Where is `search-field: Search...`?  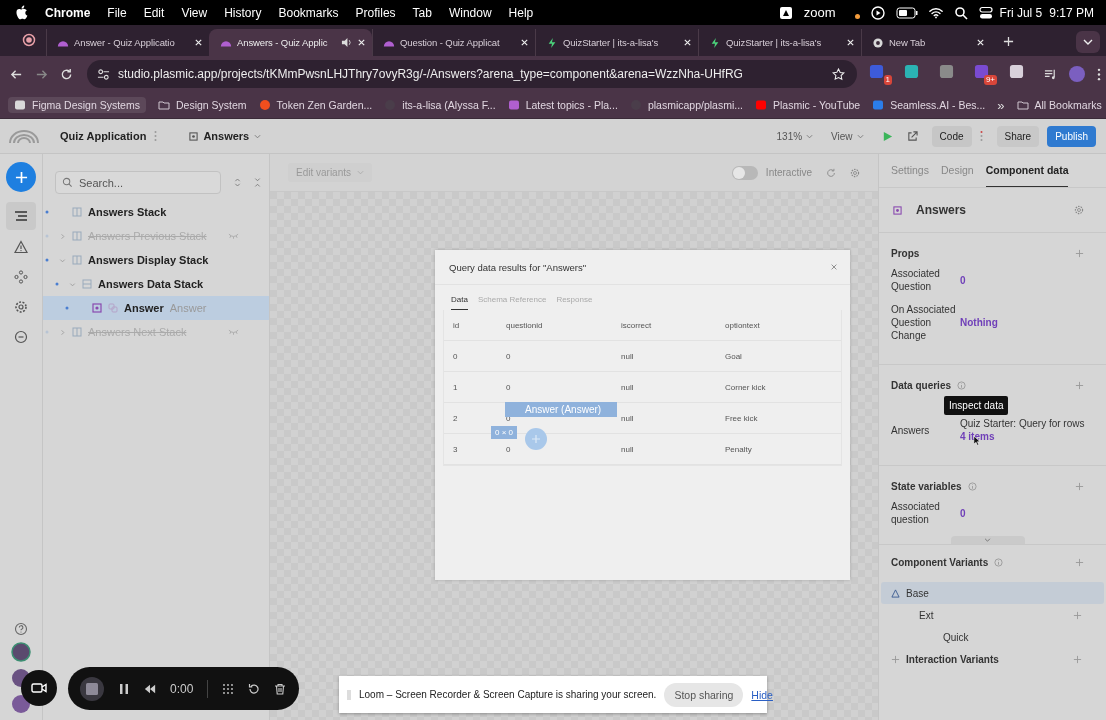
search-field: Search... is located at coordinates (138, 182).